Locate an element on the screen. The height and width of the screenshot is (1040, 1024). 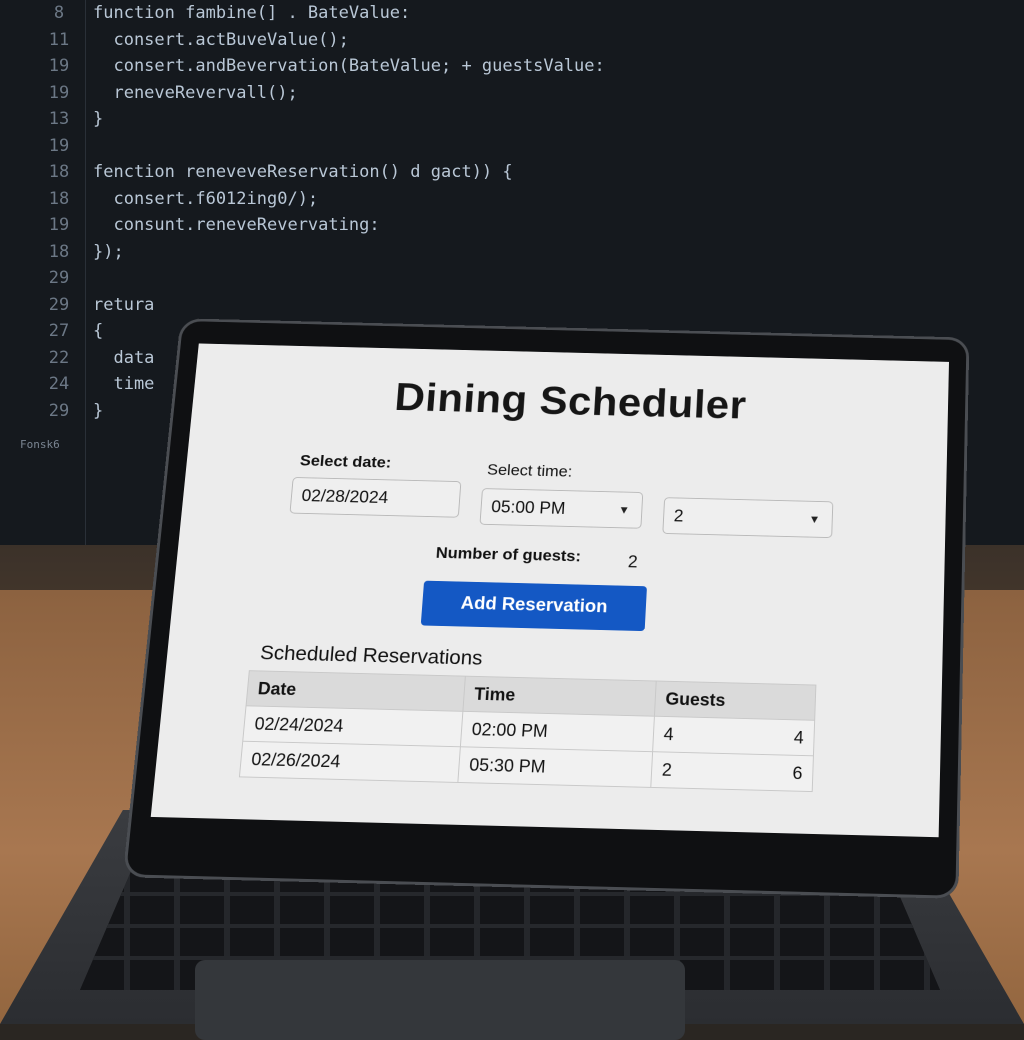
code-line: 8 function fambine(] . BateValue: is located at coordinates (475, 13).